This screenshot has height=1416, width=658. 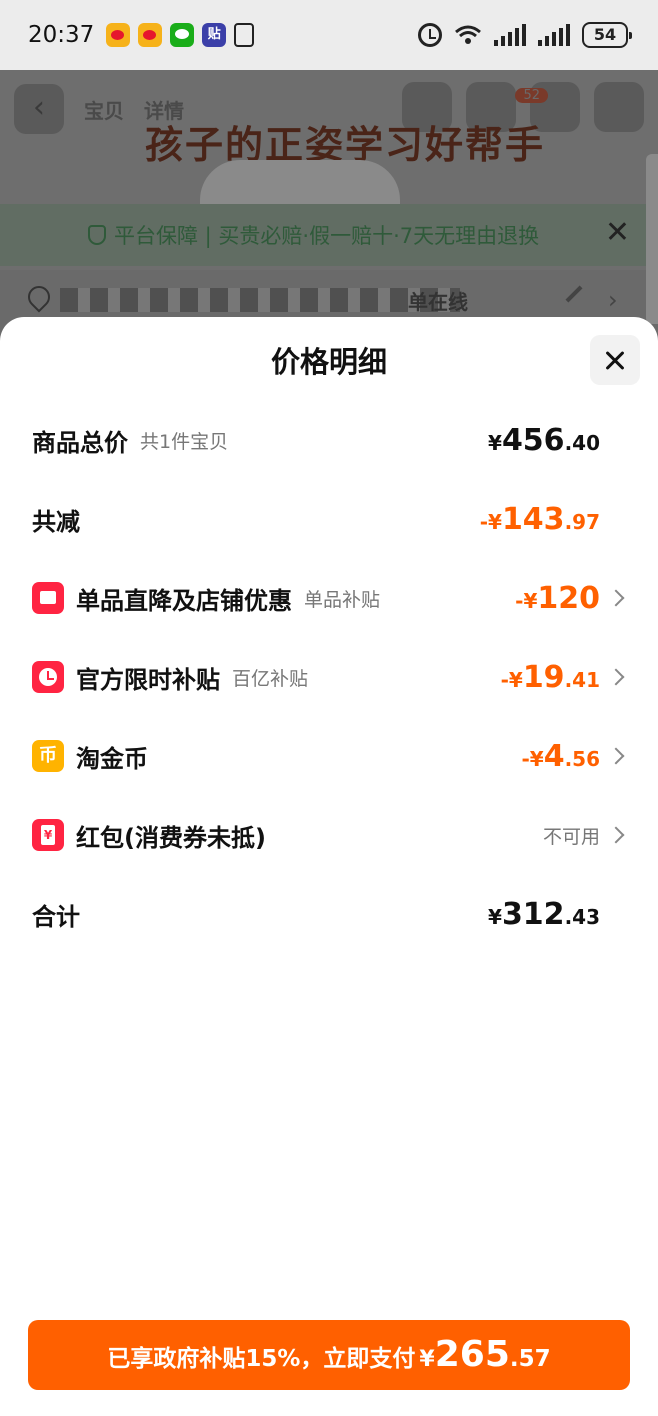 I want to click on discount-total-row: 共减 -¥143.97, so click(x=327, y=519).